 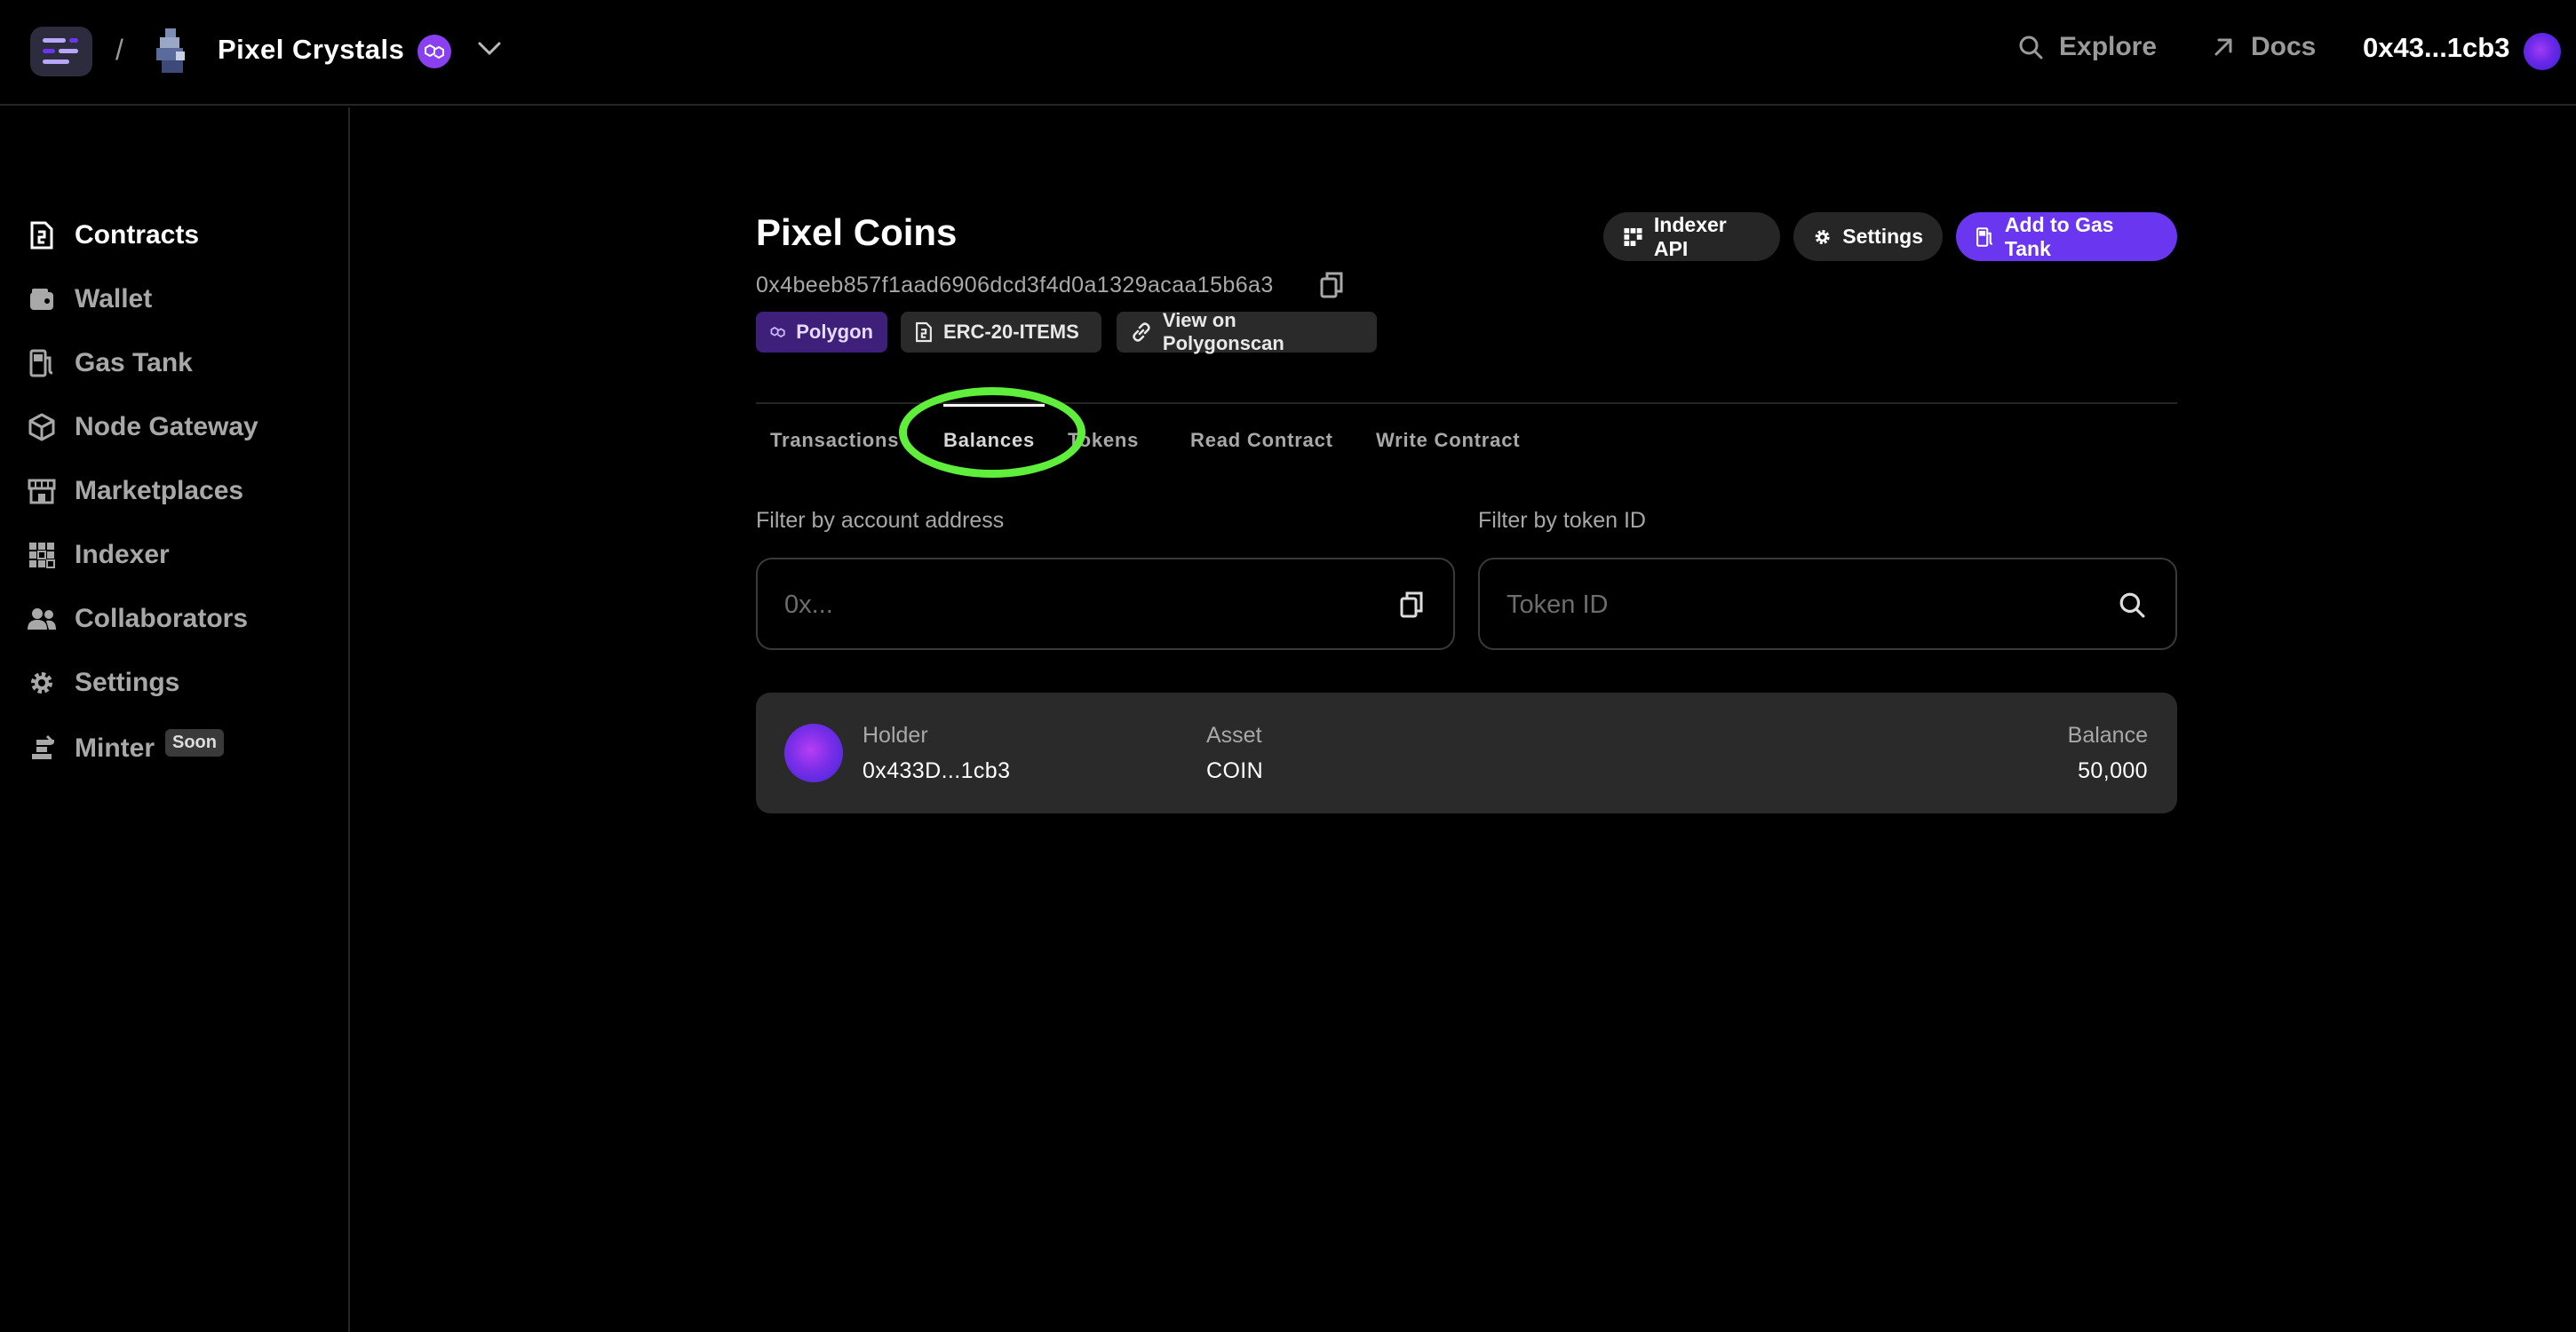 What do you see at coordinates (813, 753) in the screenshot?
I see `holder-avatar` at bounding box center [813, 753].